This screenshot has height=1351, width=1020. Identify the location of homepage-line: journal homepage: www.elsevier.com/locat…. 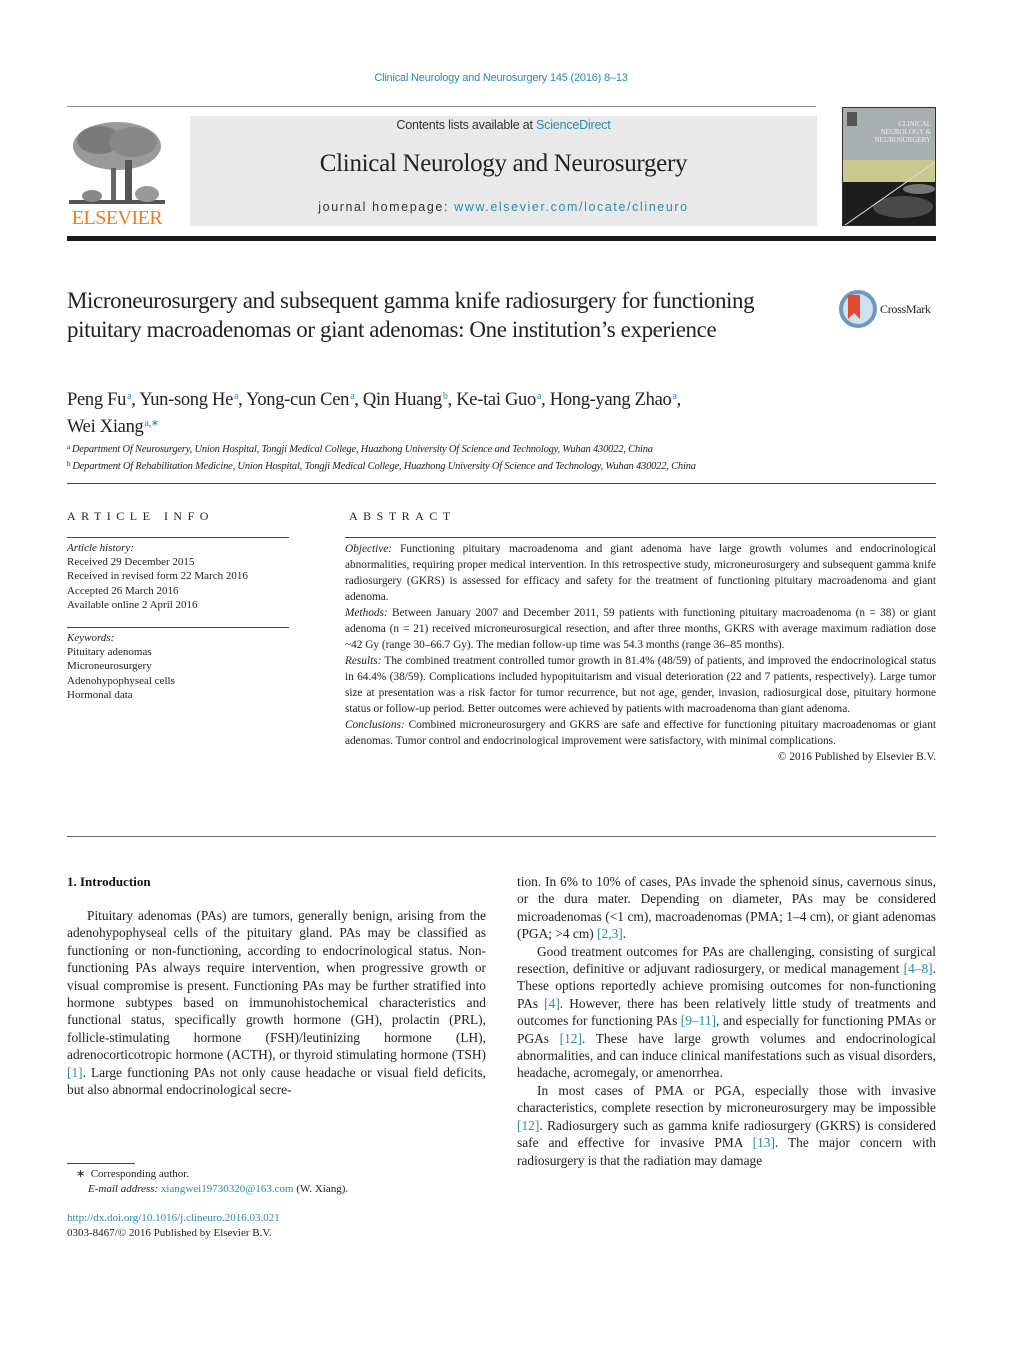
(503, 207).